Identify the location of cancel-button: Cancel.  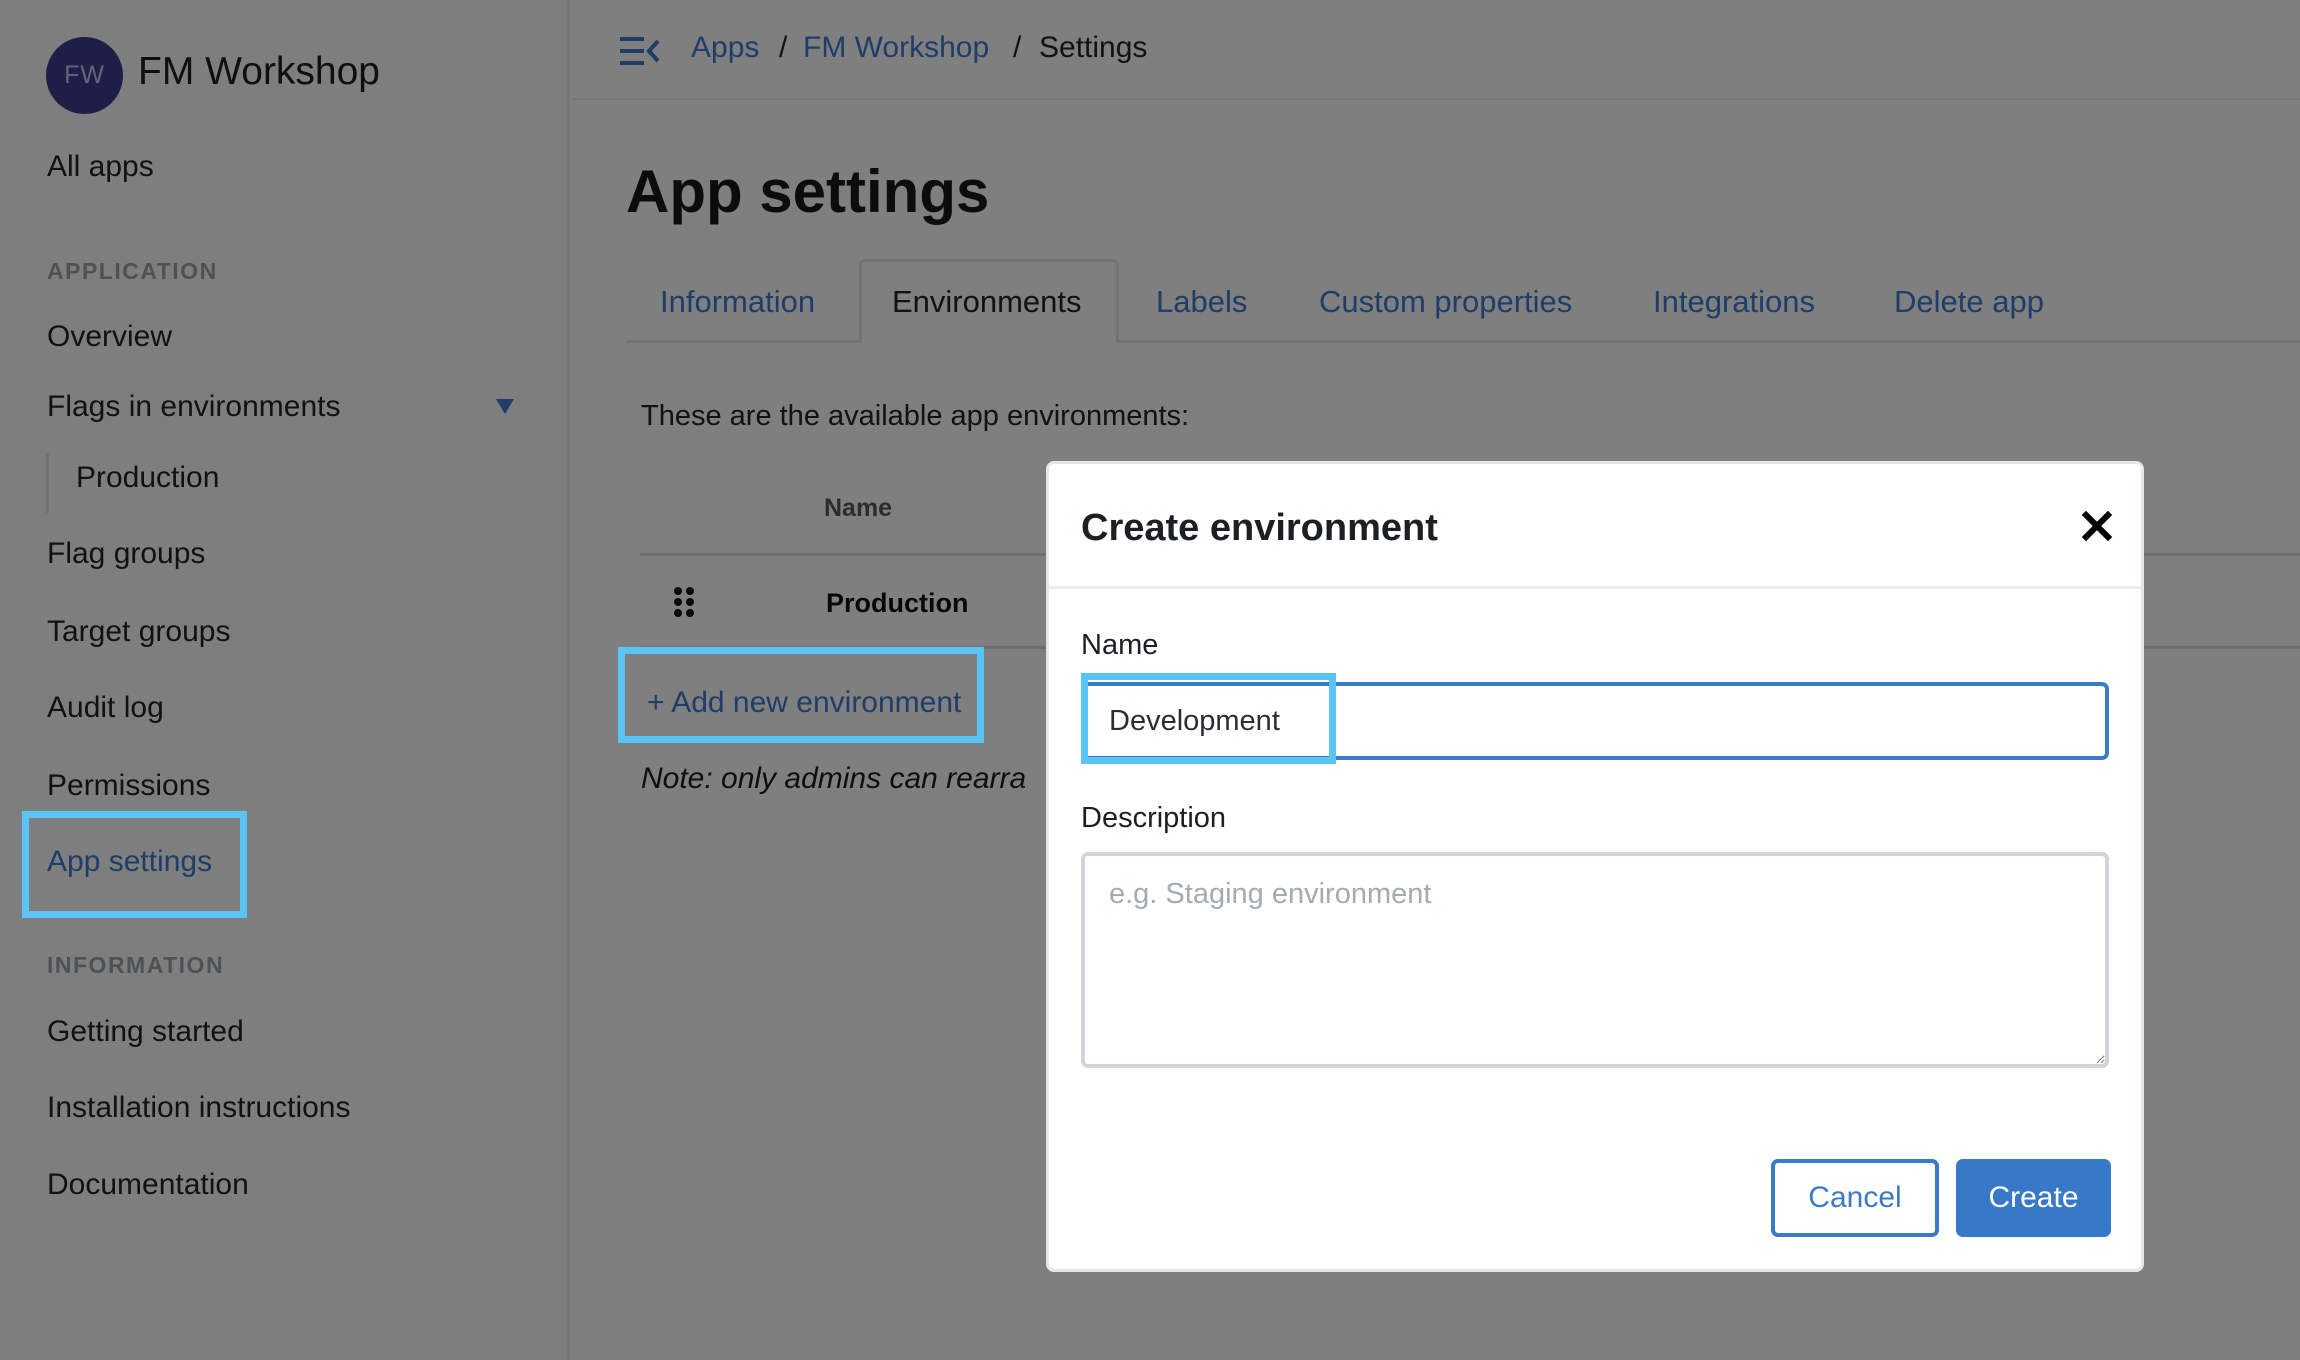
(1855, 1198).